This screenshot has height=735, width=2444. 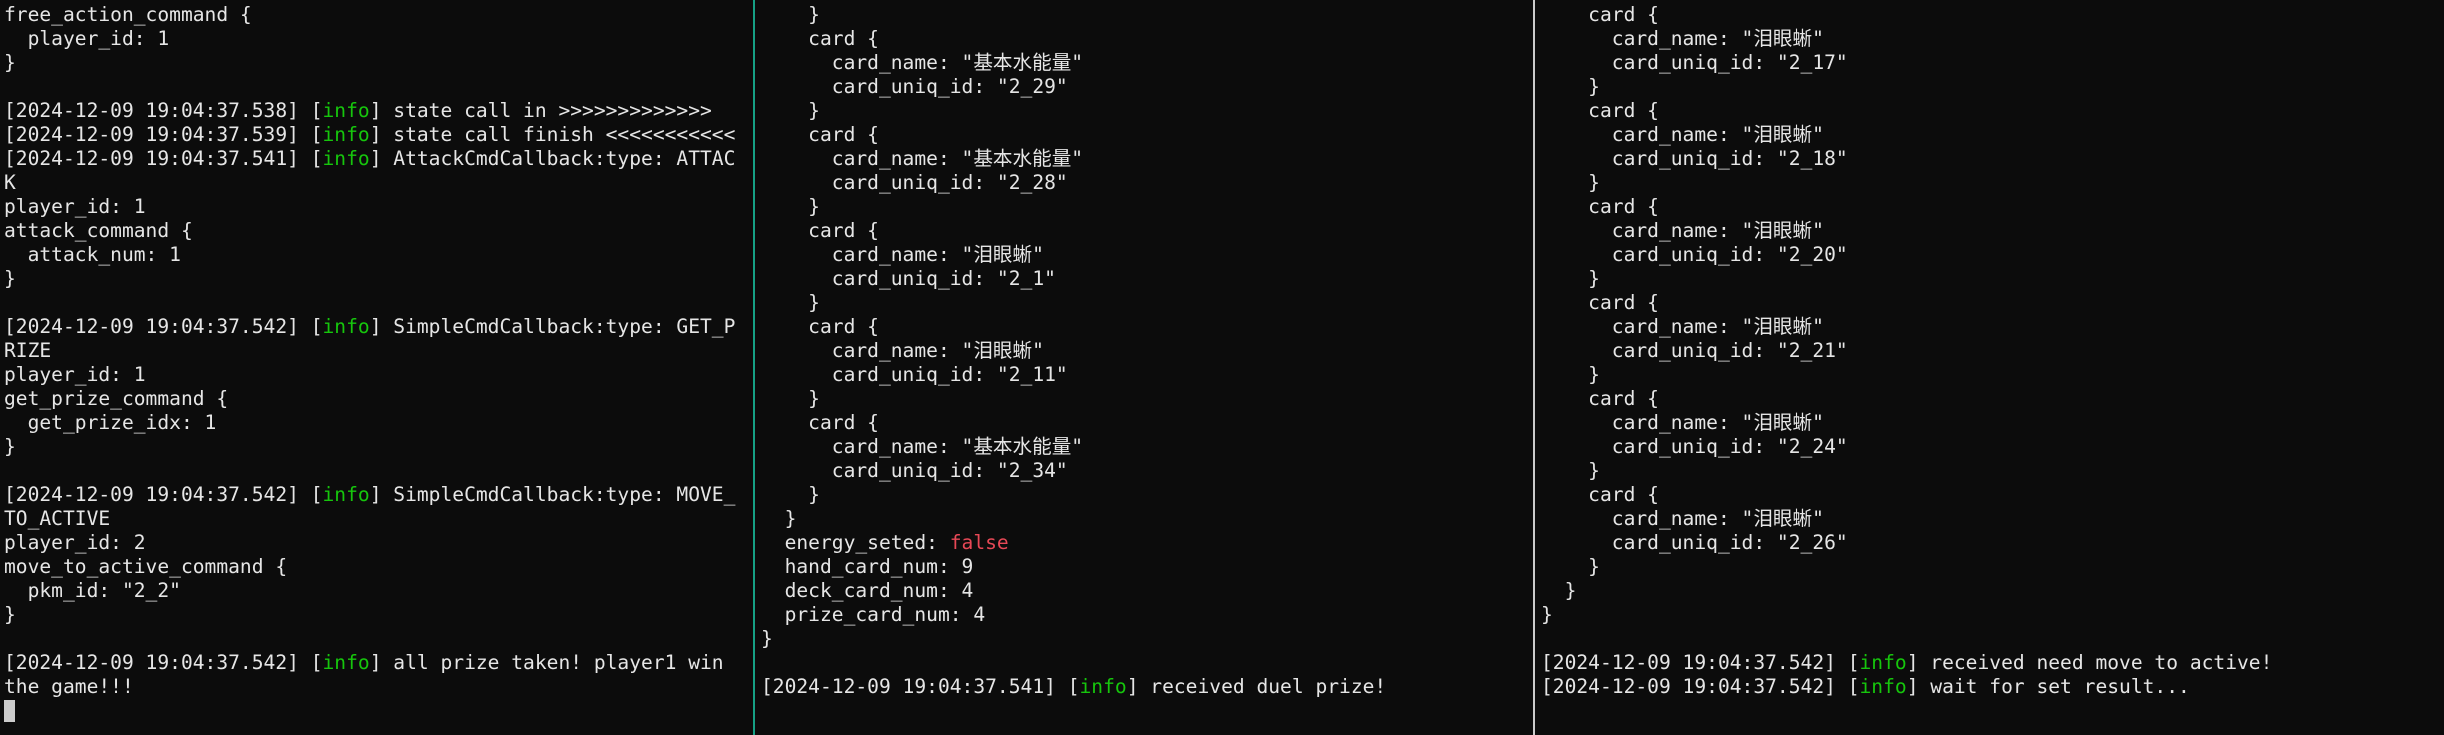 What do you see at coordinates (1694, 446) in the screenshot?
I see `line-text: card_uniq_id: "2_24"` at bounding box center [1694, 446].